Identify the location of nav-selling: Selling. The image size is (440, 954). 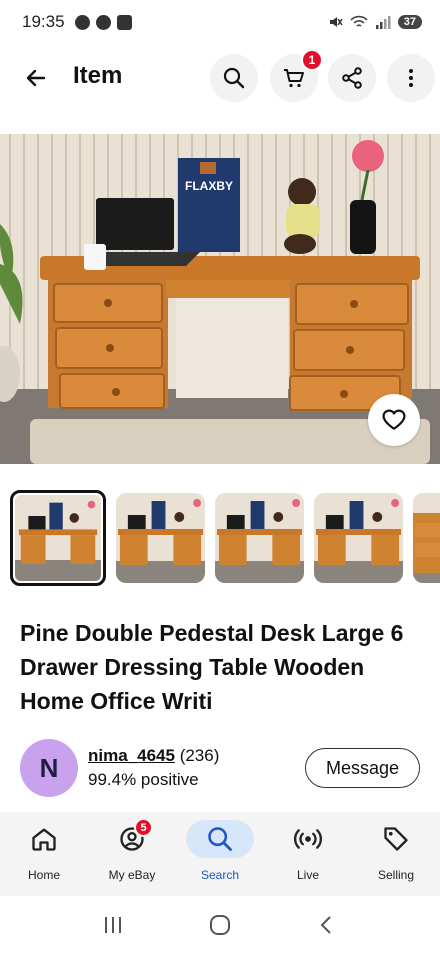
(396, 854).